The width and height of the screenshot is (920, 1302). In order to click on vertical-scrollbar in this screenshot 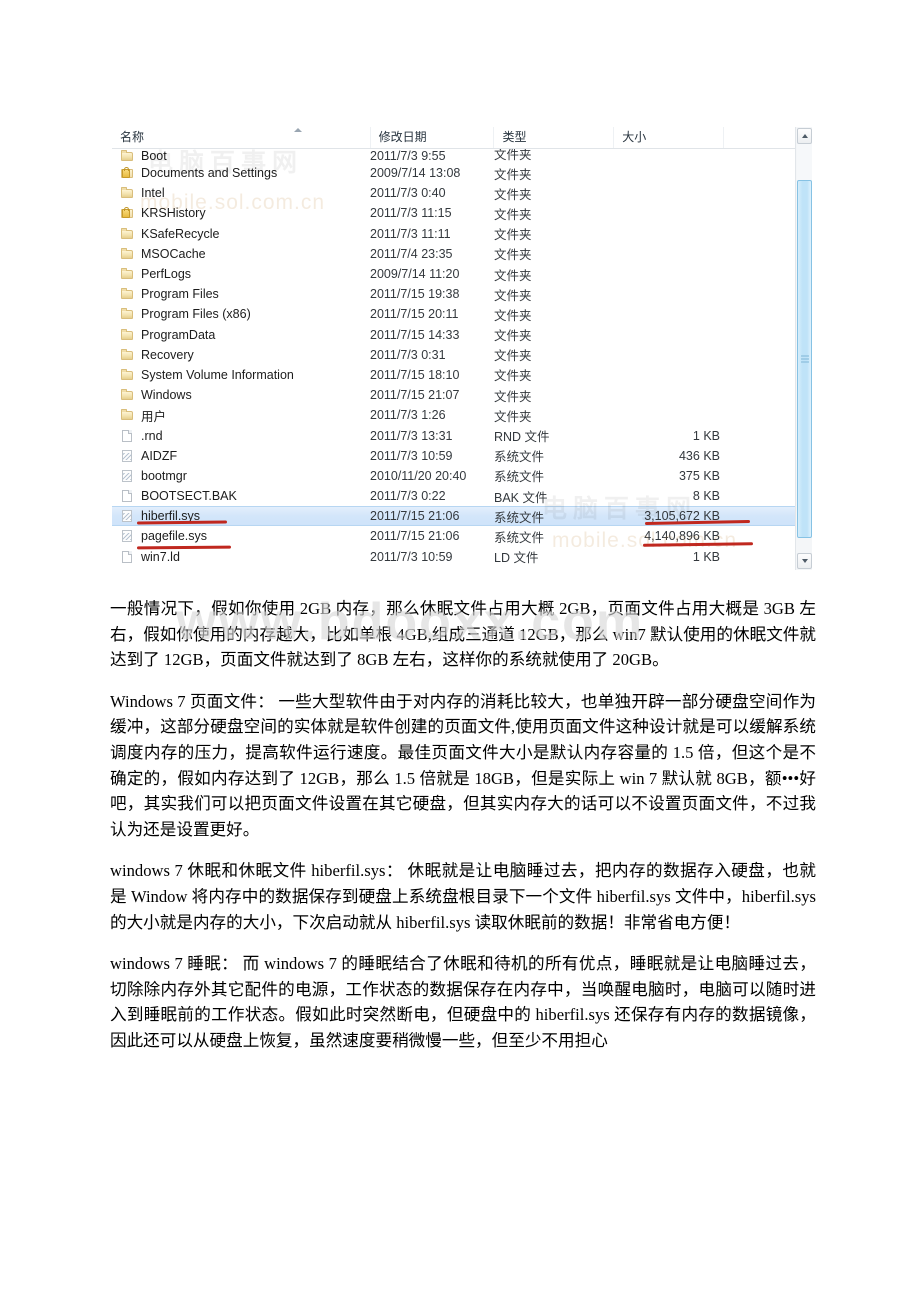, I will do `click(803, 348)`.